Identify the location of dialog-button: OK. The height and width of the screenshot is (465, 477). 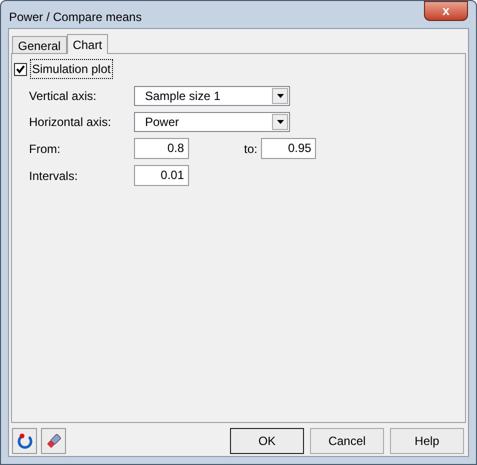
(267, 441).